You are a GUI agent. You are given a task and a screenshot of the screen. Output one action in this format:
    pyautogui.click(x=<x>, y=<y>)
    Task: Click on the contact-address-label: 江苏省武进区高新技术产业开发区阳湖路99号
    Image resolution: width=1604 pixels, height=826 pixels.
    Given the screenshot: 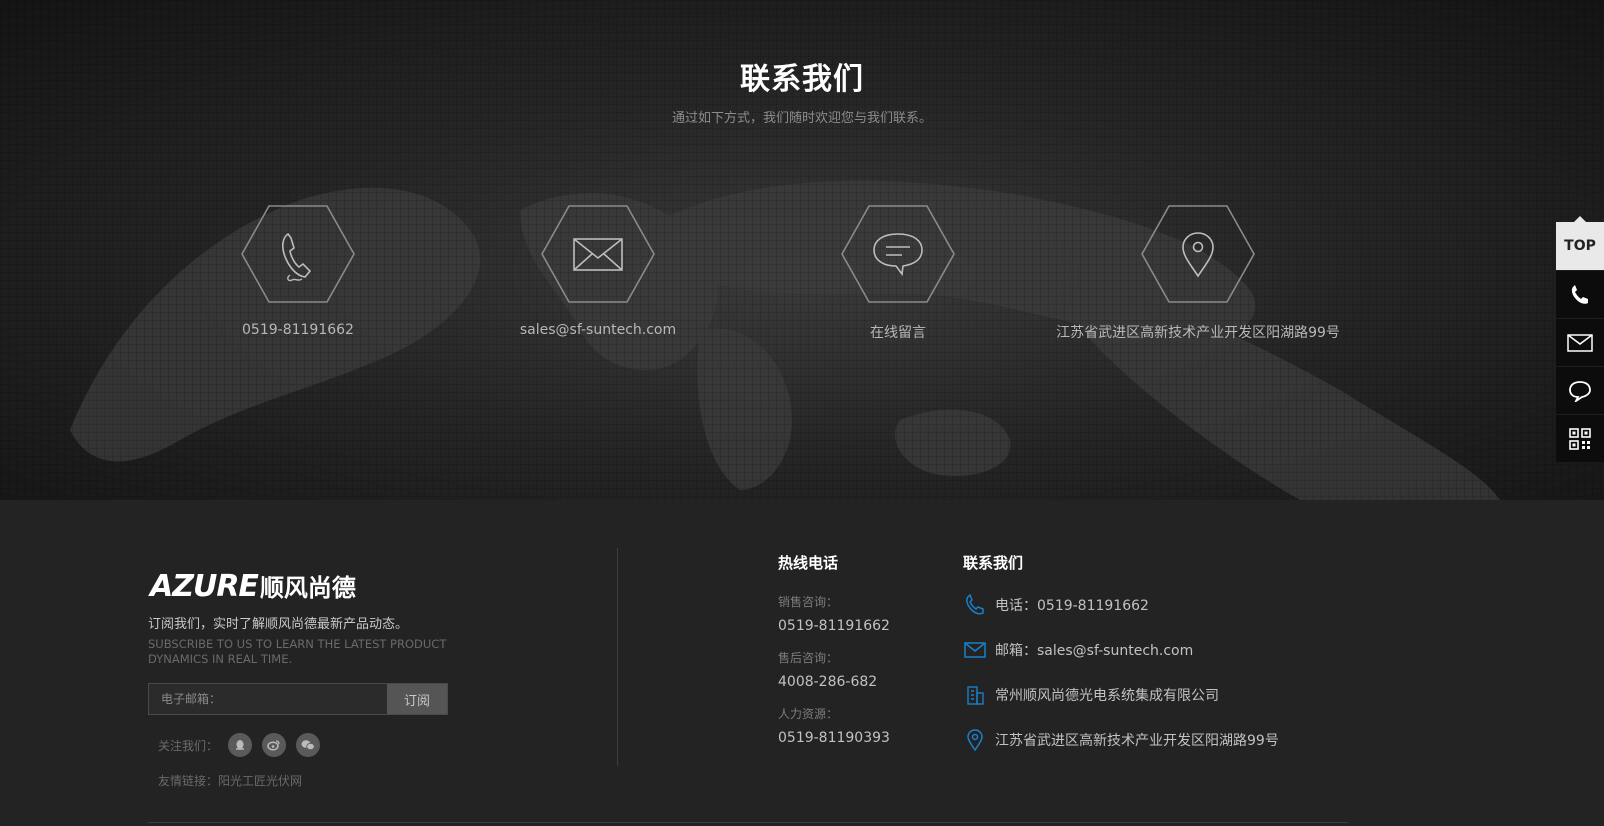 What is the action you would take?
    pyautogui.click(x=1198, y=333)
    